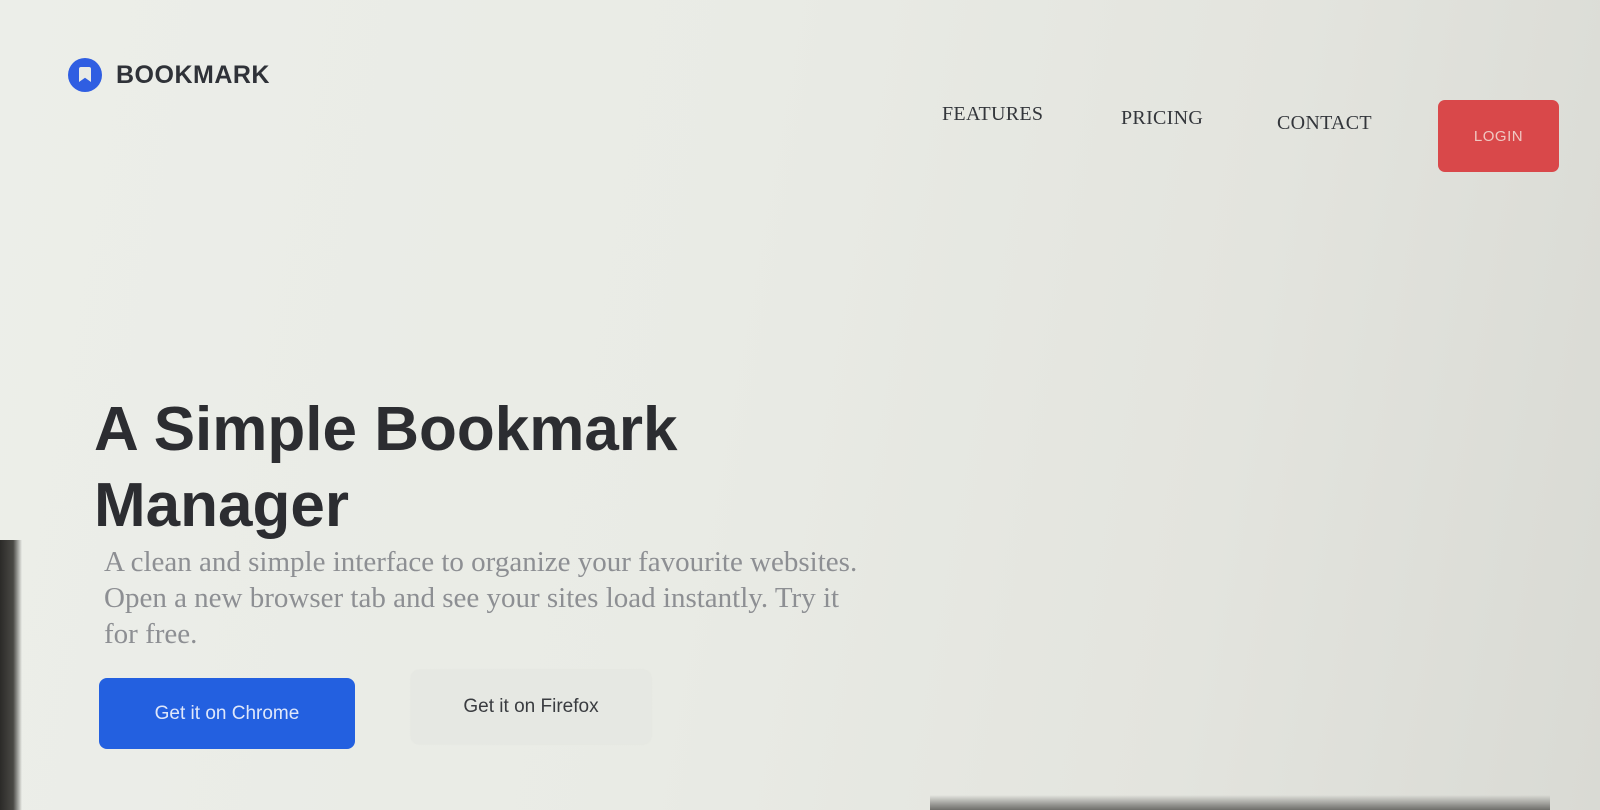 The image size is (1600, 810). What do you see at coordinates (992, 114) in the screenshot?
I see `nav-link-features: FEATURES` at bounding box center [992, 114].